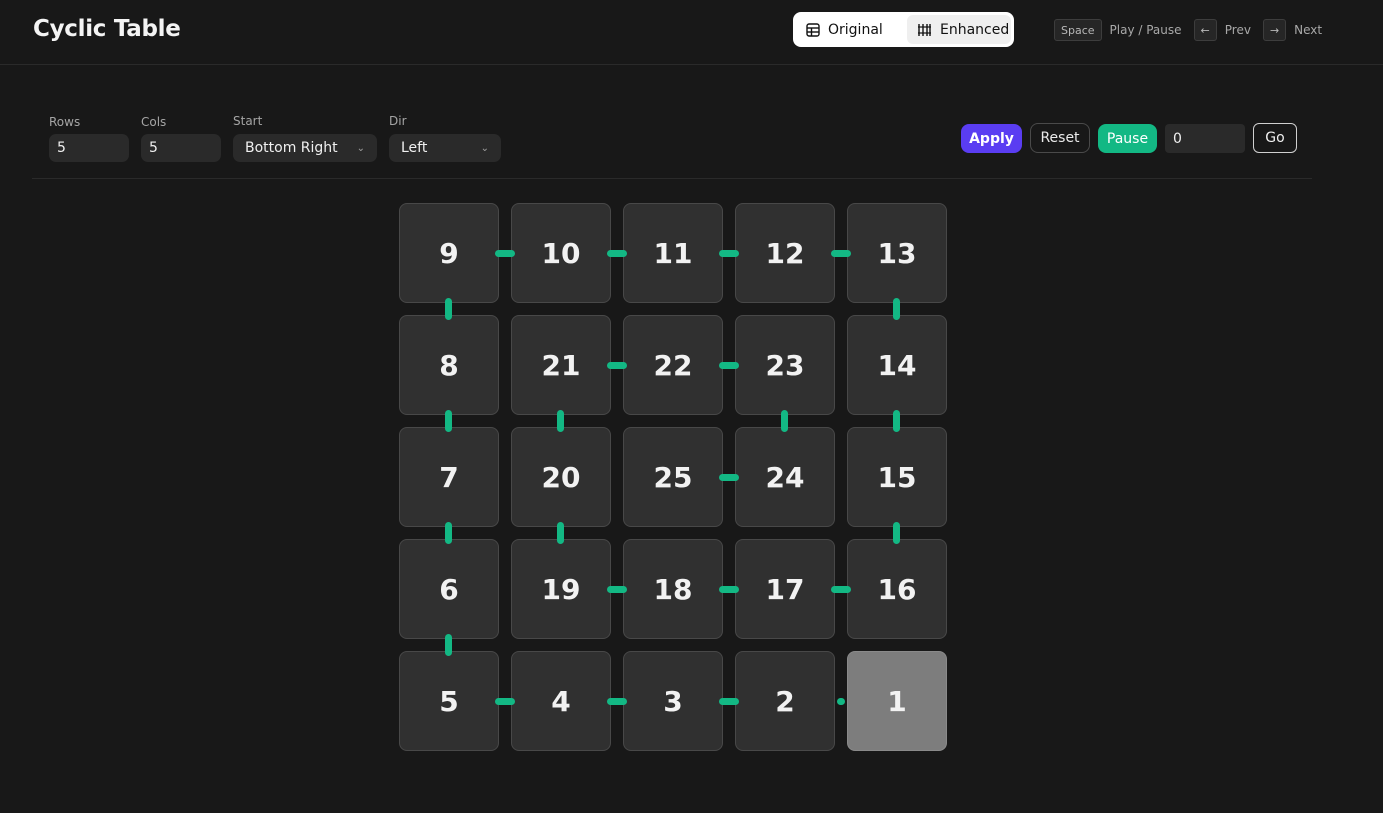 The width and height of the screenshot is (1383, 813). Describe the element at coordinates (673, 477) in the screenshot. I see `table-cell: 25` at that location.